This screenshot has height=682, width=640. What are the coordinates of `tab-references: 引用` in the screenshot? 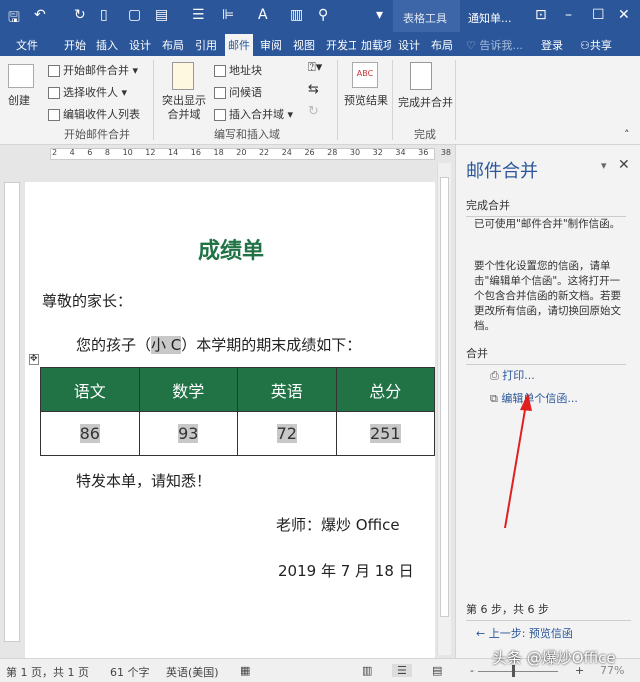 It's located at (206, 45).